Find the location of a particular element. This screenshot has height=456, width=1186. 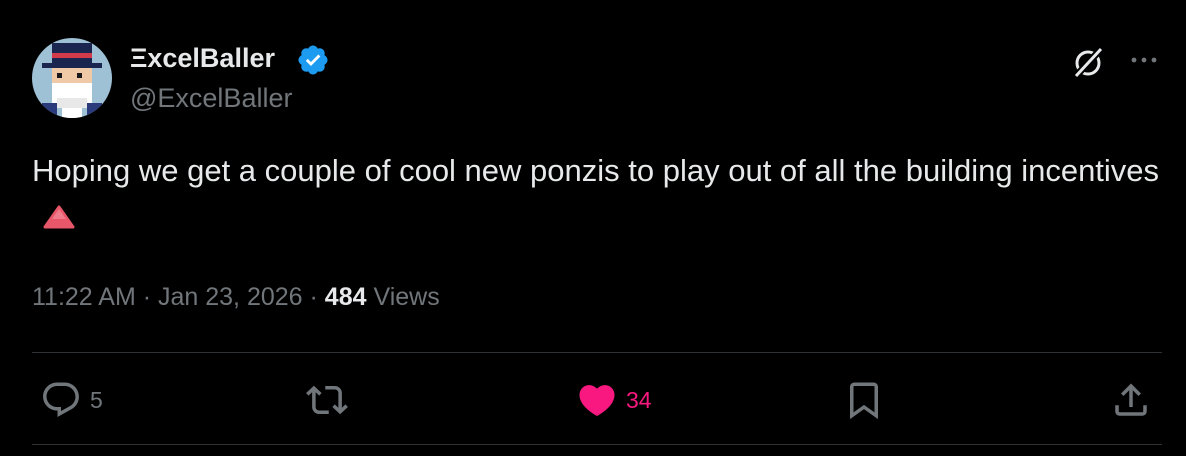

tweet-date: Jan 23, 2026 is located at coordinates (230, 297).